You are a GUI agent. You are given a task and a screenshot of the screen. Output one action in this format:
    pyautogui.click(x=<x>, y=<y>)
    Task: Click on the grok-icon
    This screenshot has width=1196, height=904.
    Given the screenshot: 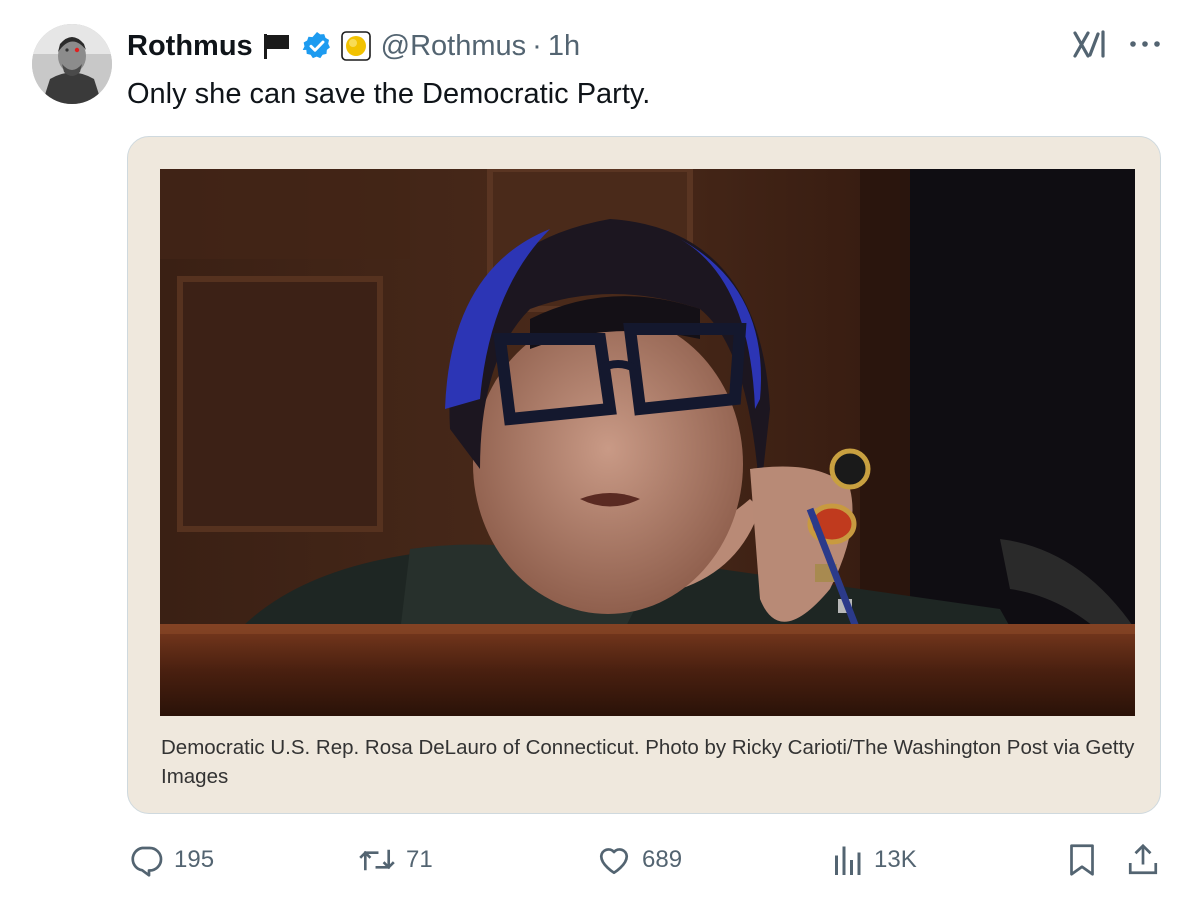 What is the action you would take?
    pyautogui.click(x=1090, y=44)
    